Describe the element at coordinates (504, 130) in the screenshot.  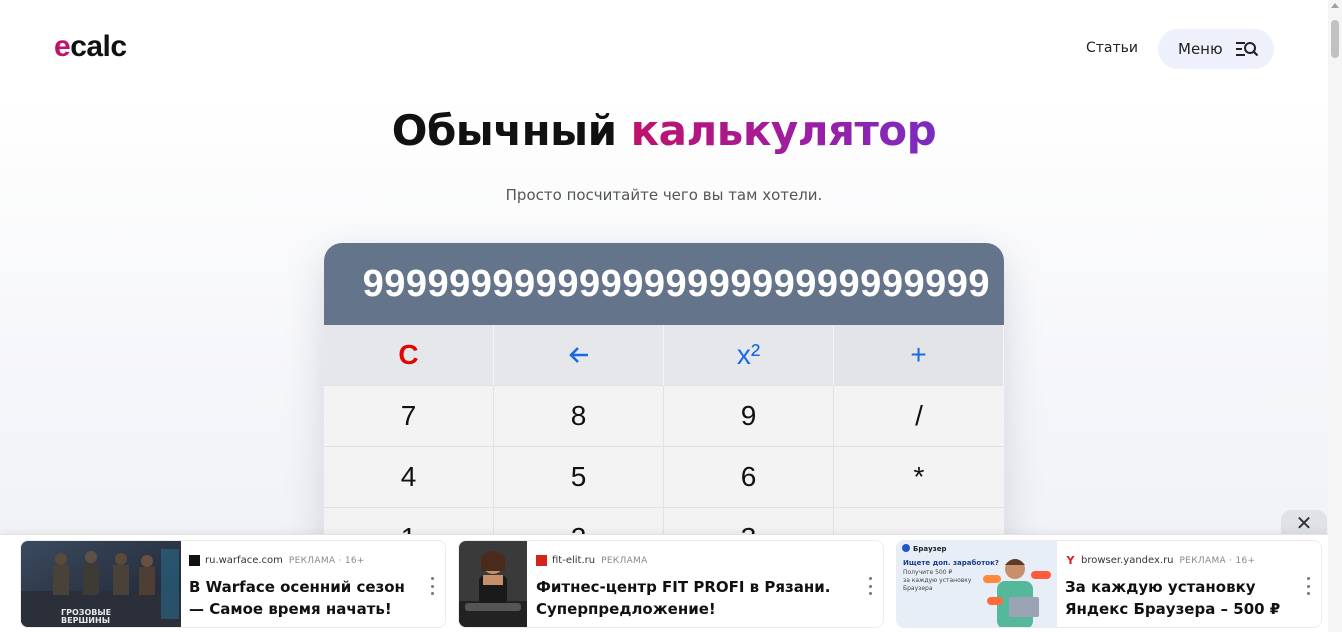
I see `title-main: Обычный` at that location.